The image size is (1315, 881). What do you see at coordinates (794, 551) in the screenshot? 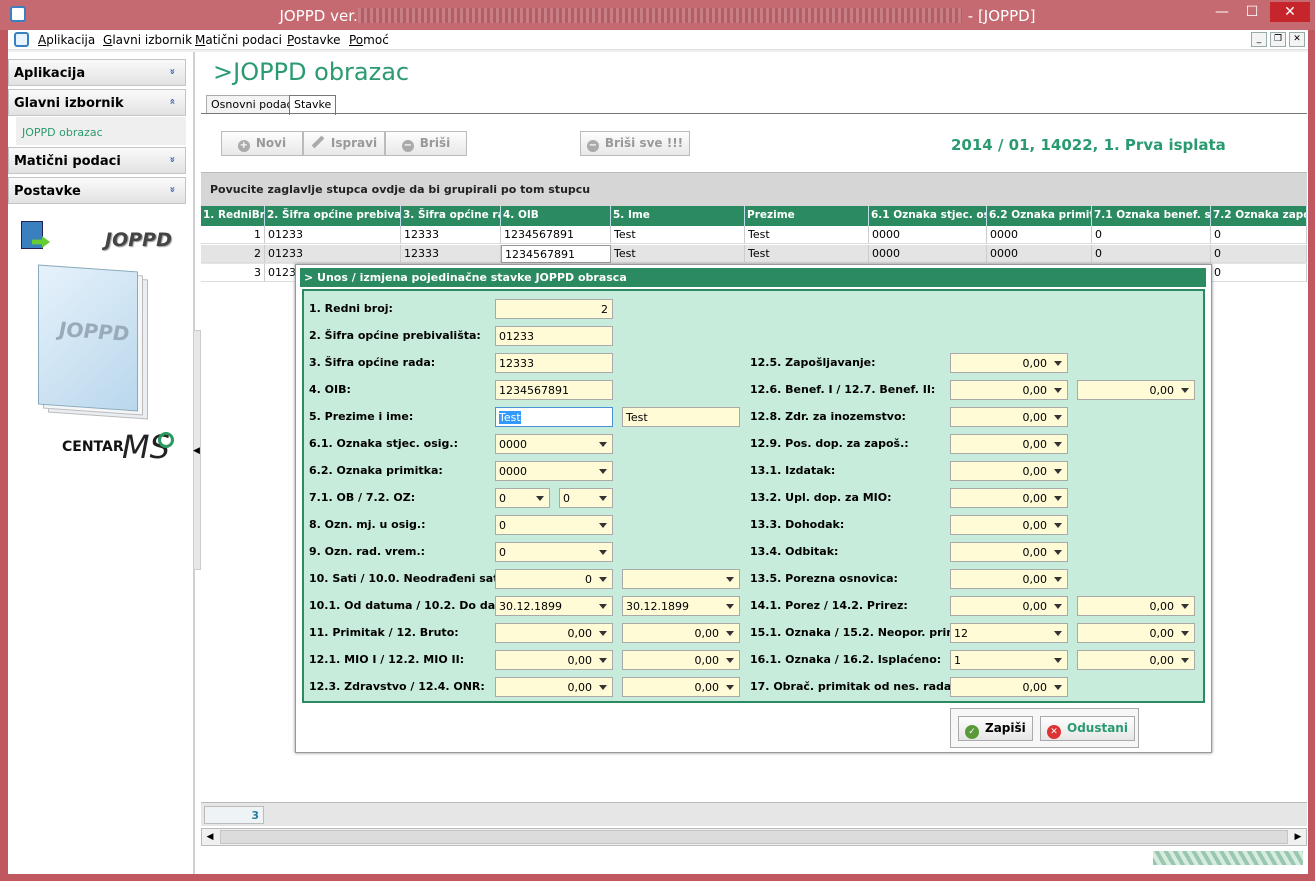
I see `field-label: 13.4. Odbitak:` at bounding box center [794, 551].